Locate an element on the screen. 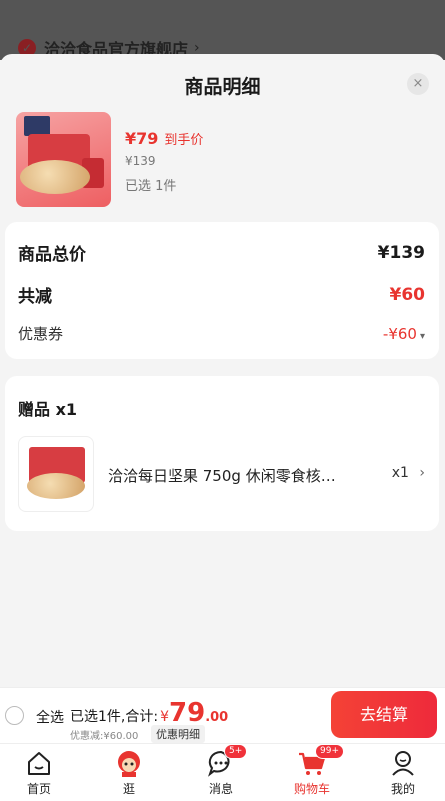 The image size is (445, 801). final-price: ¥79 到手价 is located at coordinates (164, 138).